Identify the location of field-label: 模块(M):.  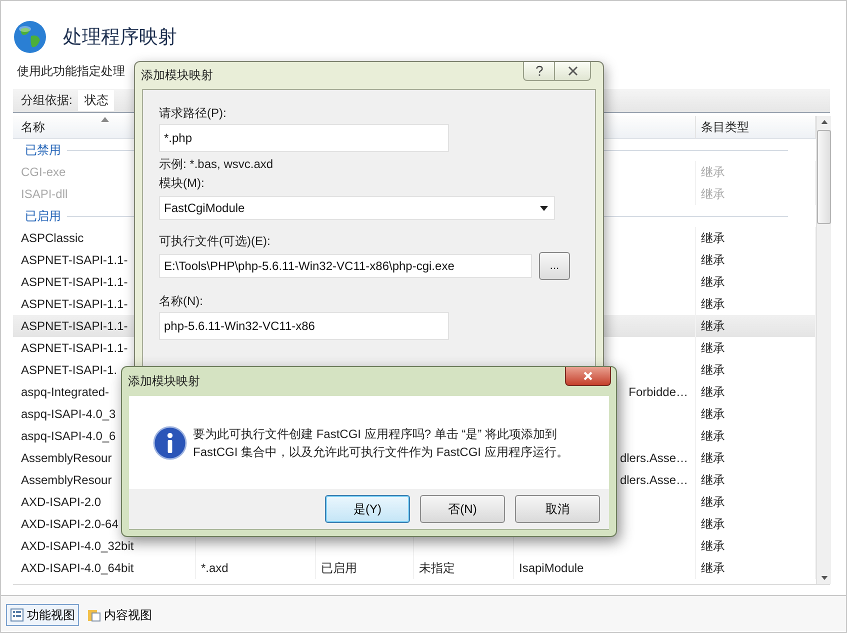
(181, 183).